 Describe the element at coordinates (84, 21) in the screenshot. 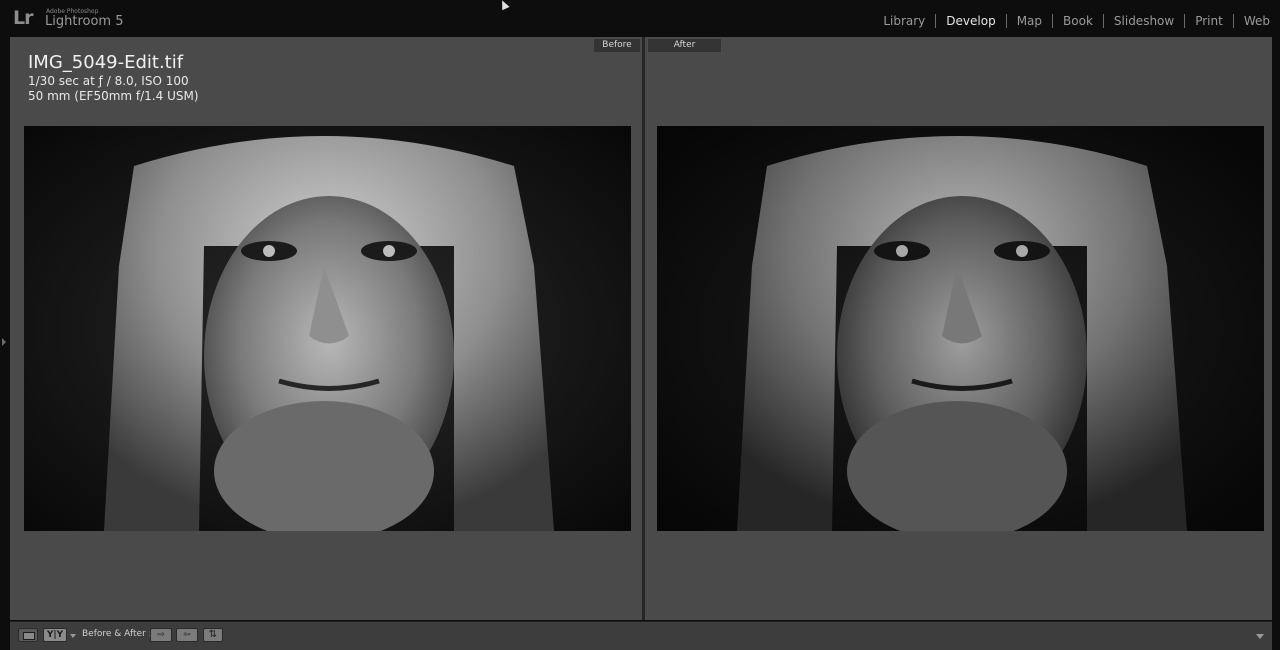

I see `app-name: Lightroom 5` at that location.